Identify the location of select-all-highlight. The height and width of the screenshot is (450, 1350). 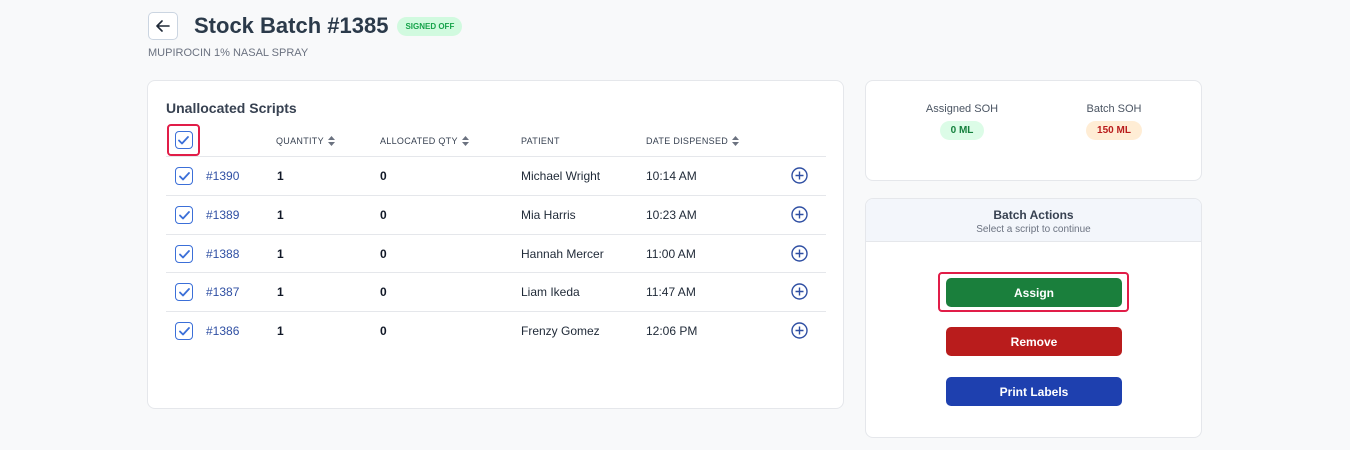
(183, 140).